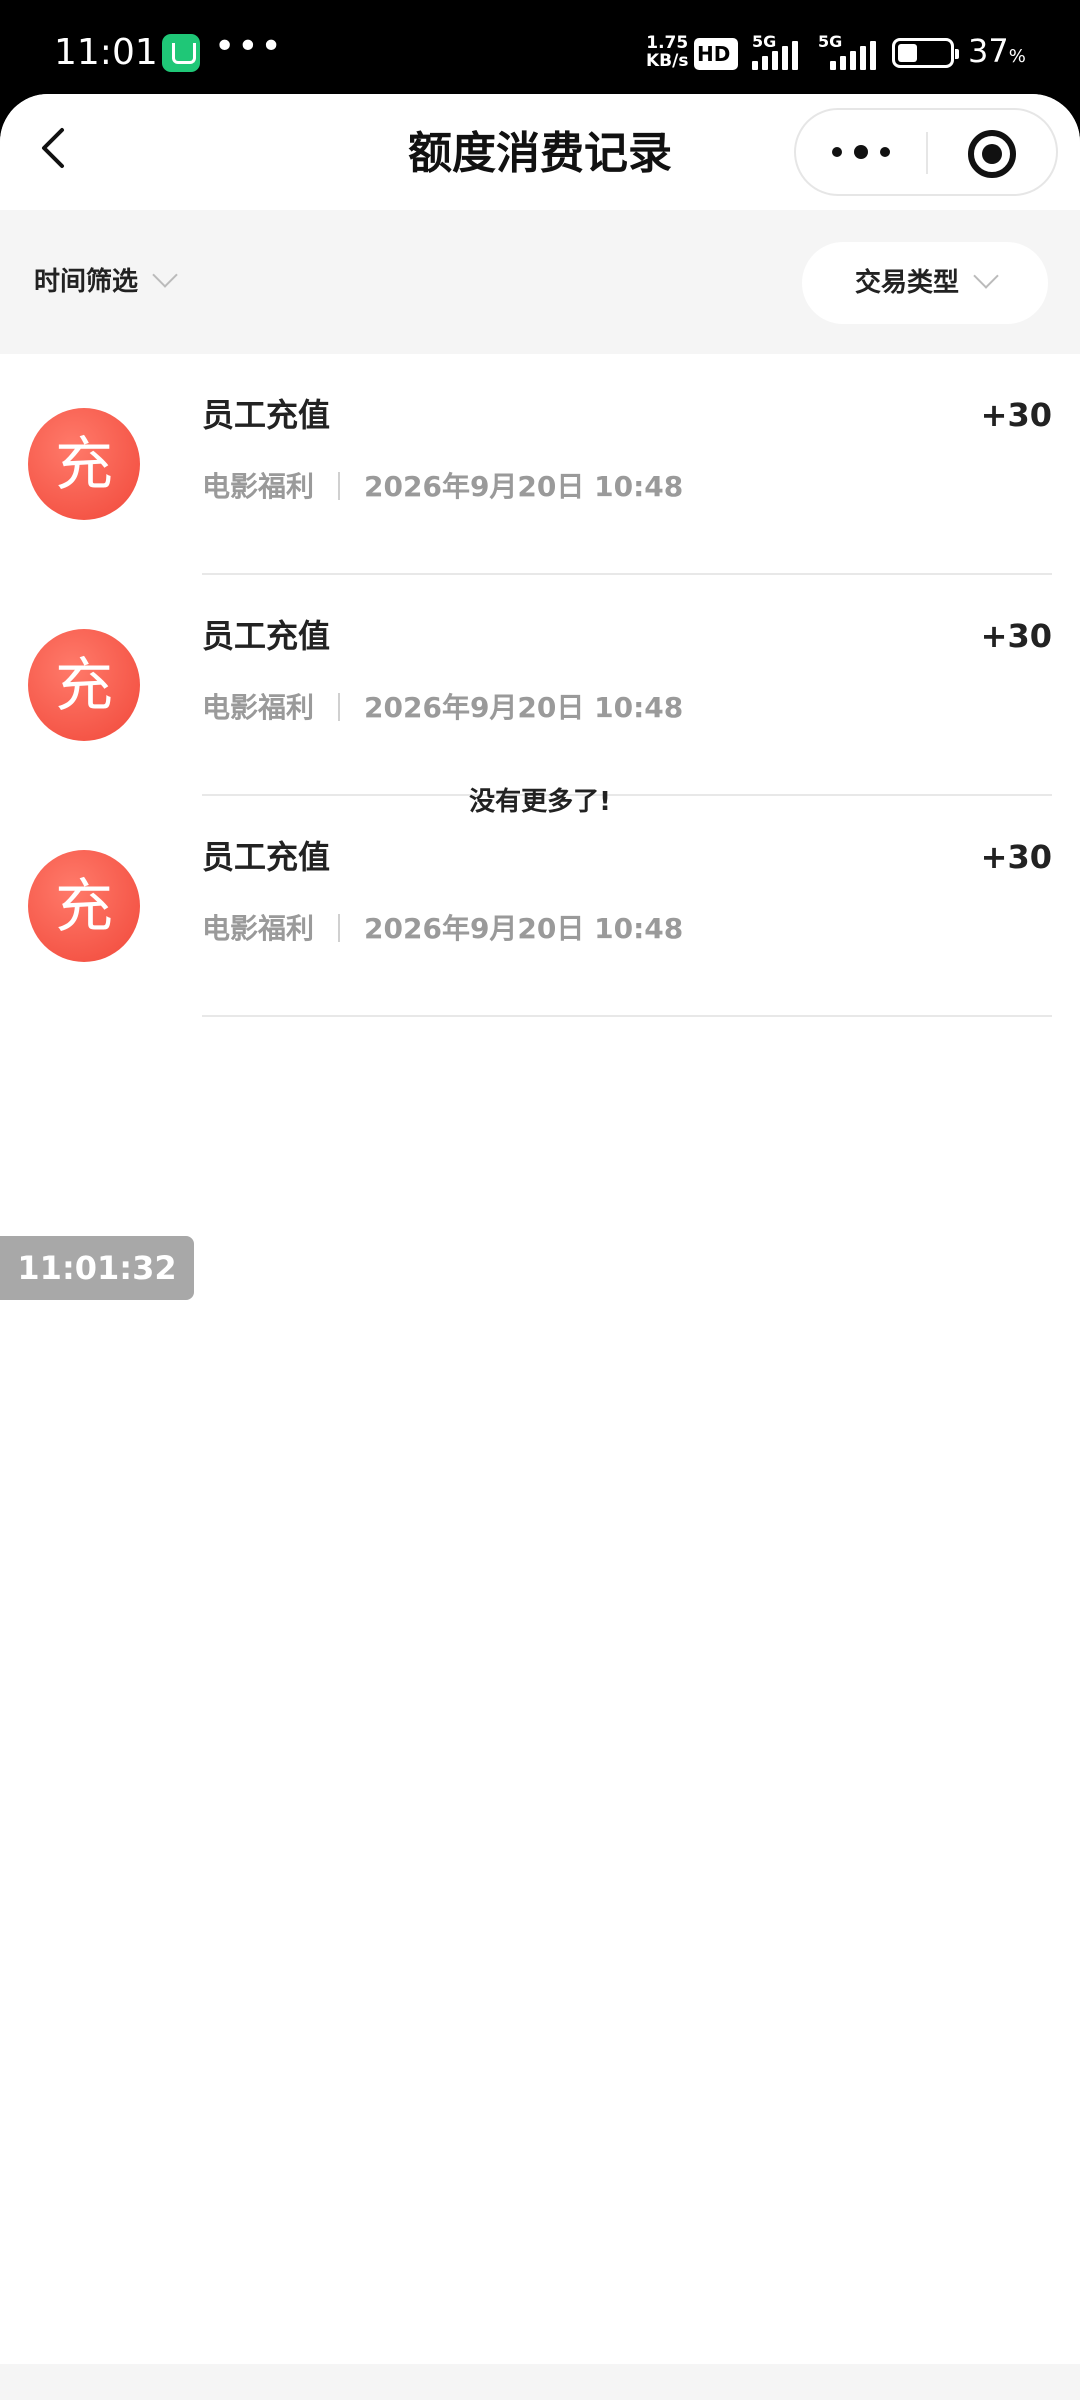 This screenshot has height=2400, width=1080. What do you see at coordinates (627, 1016) in the screenshot?
I see `row-divider` at bounding box center [627, 1016].